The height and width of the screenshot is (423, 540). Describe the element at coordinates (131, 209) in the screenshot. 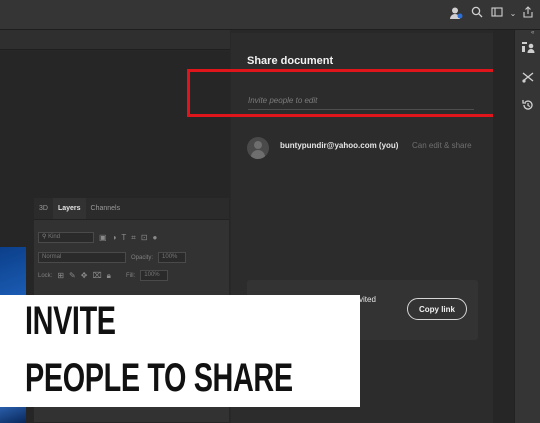

I see `layers-panel-tabs: 3D Layers Channels` at that location.